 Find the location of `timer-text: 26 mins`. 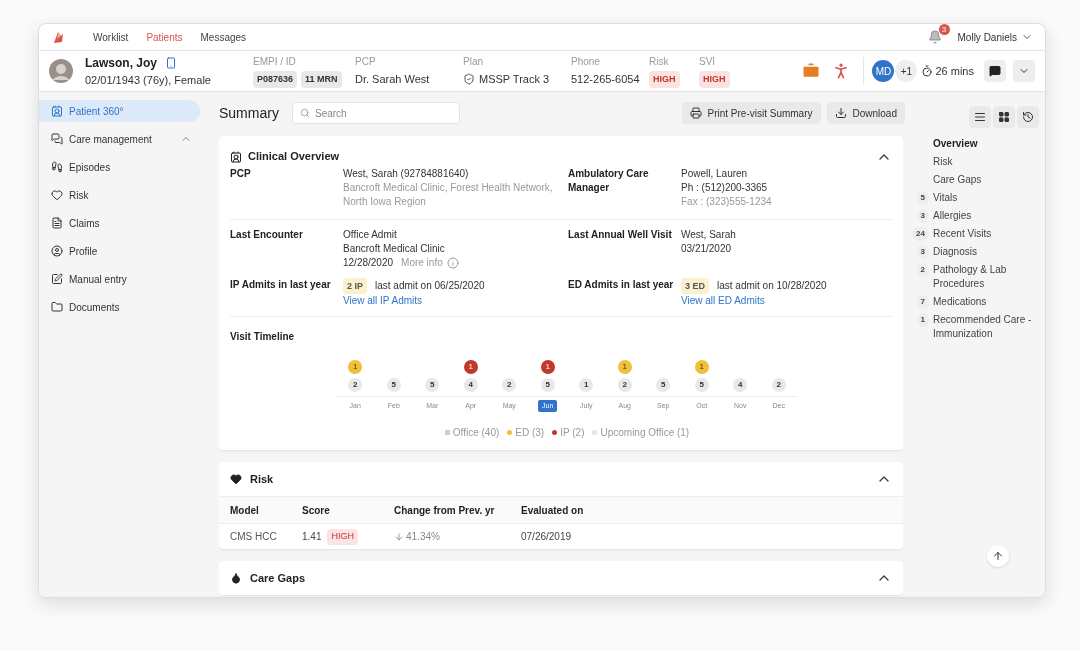

timer-text: 26 mins is located at coordinates (954, 71).